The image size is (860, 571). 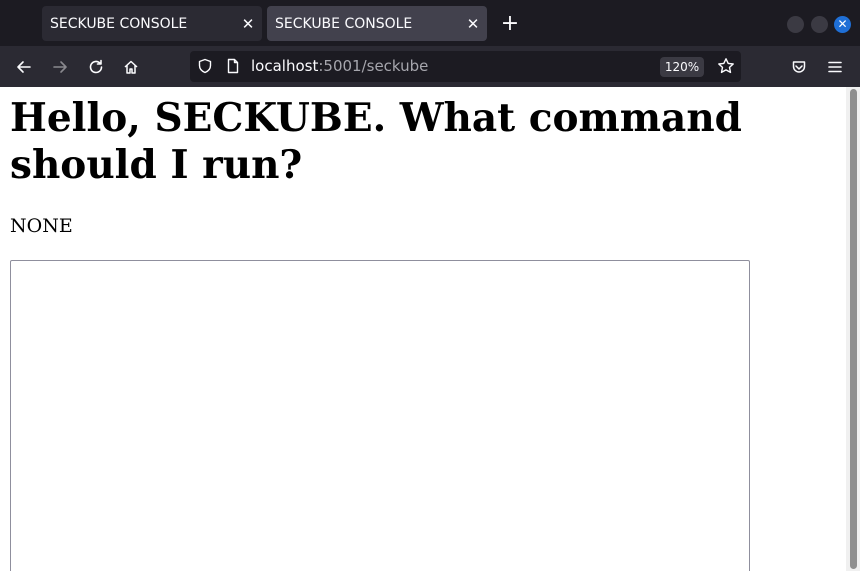 I want to click on menu-button, so click(x=835, y=67).